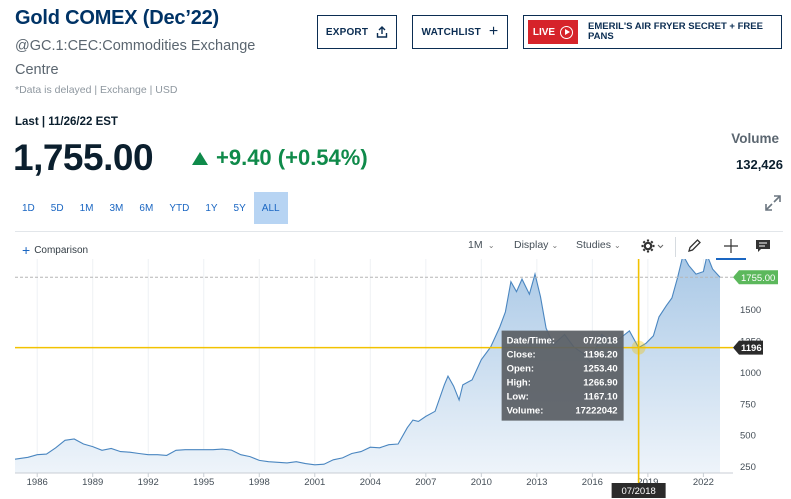 This screenshot has width=791, height=499. I want to click on price-change: +9.40 (+0.54%), so click(280, 158).